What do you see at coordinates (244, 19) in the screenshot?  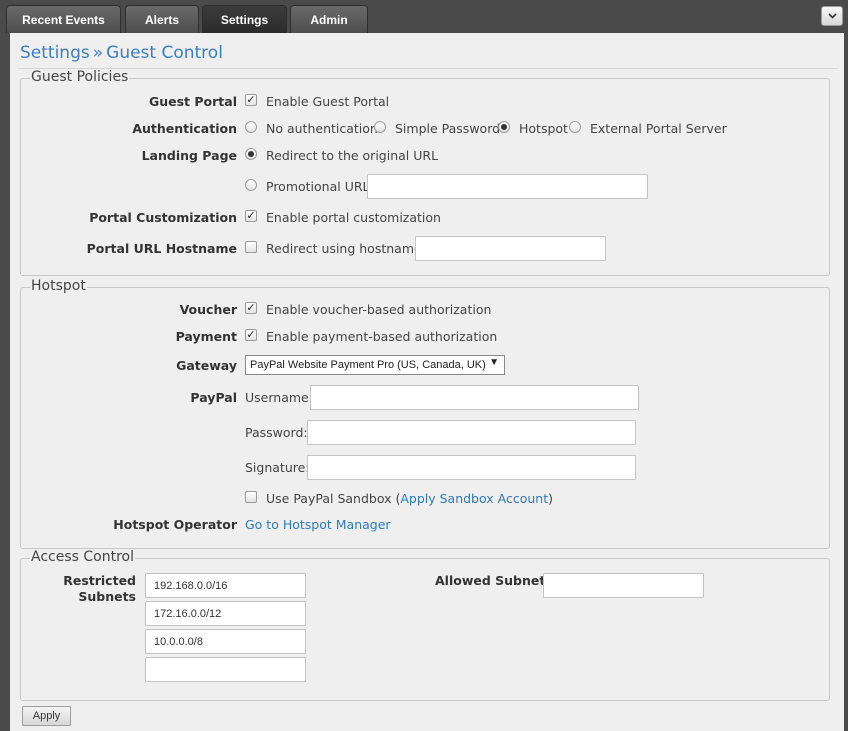 I see `tab-settings: Settings` at bounding box center [244, 19].